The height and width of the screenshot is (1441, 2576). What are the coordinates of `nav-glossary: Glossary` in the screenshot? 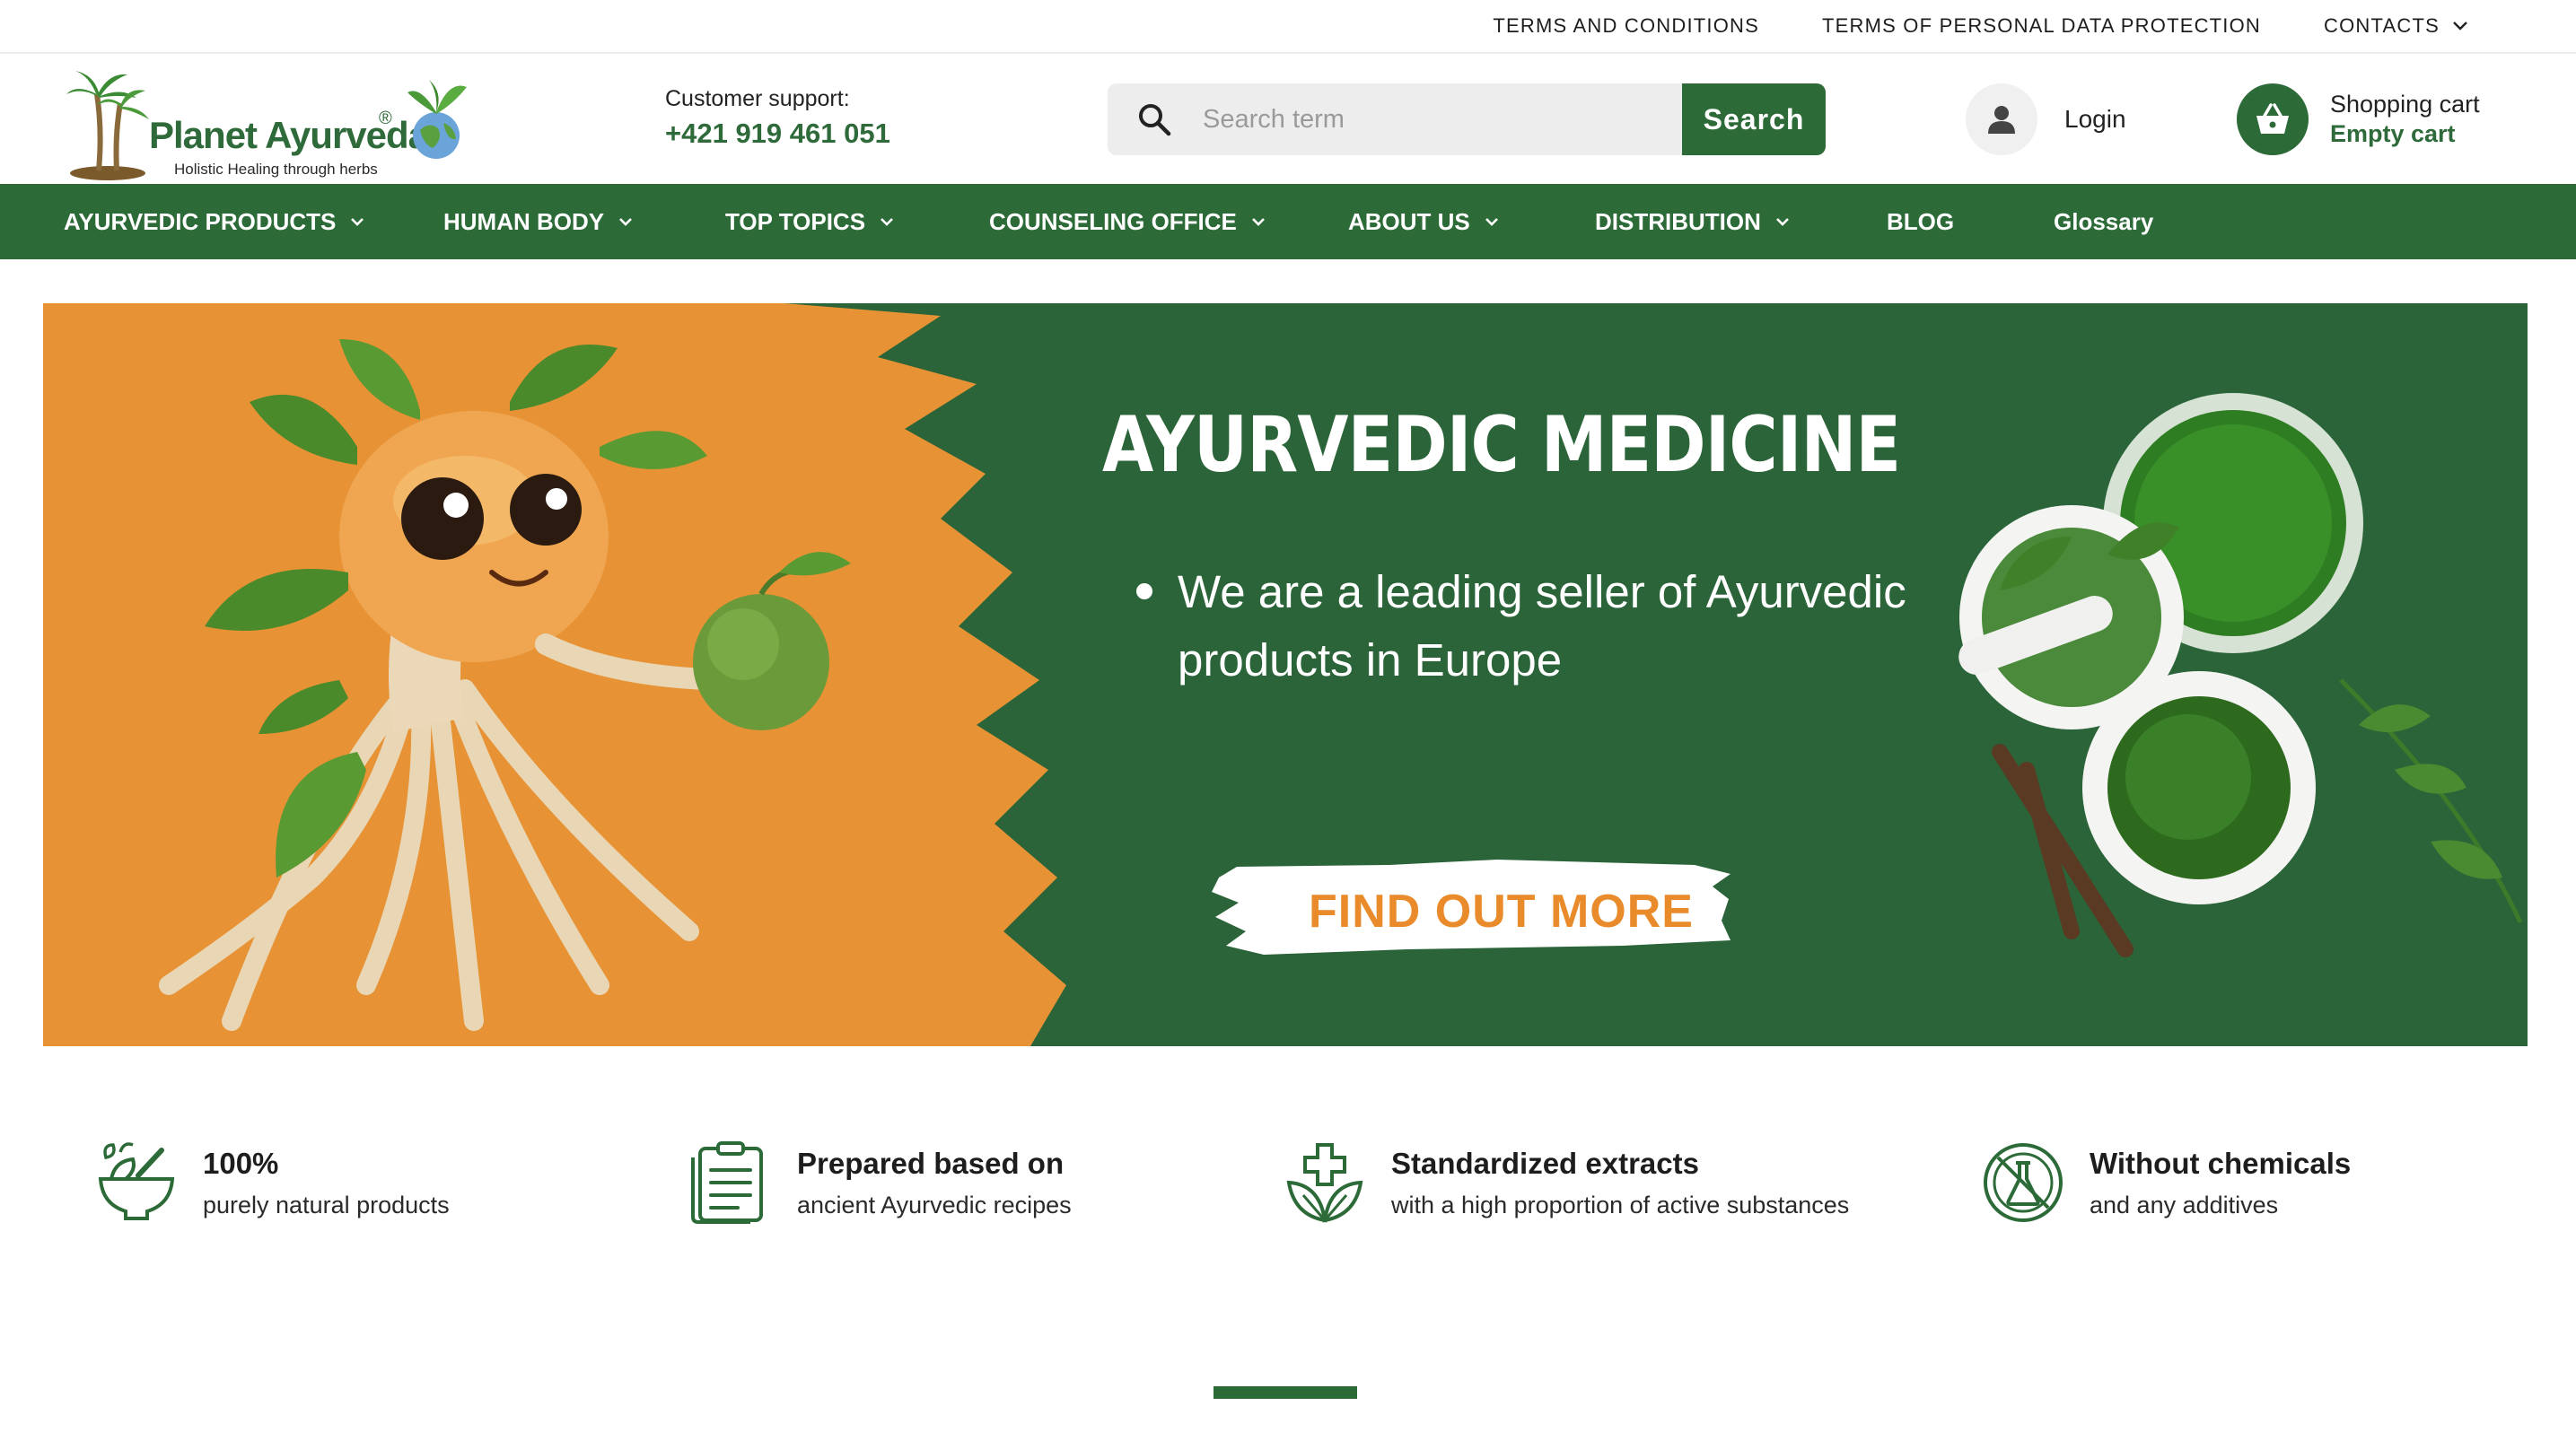 It's located at (2103, 222).